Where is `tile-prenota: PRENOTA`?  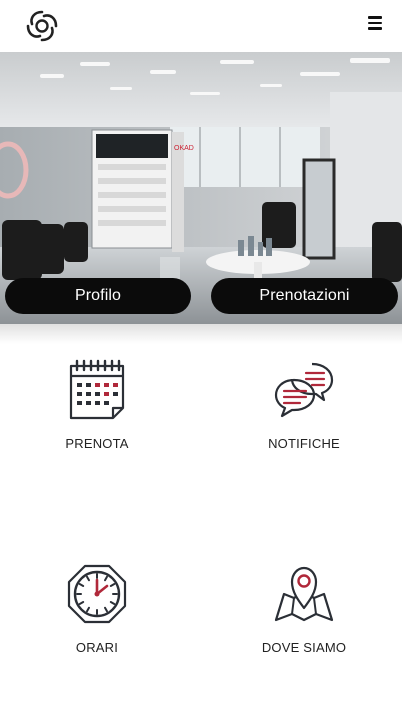
tile-prenota: PRENOTA is located at coordinates (97, 418).